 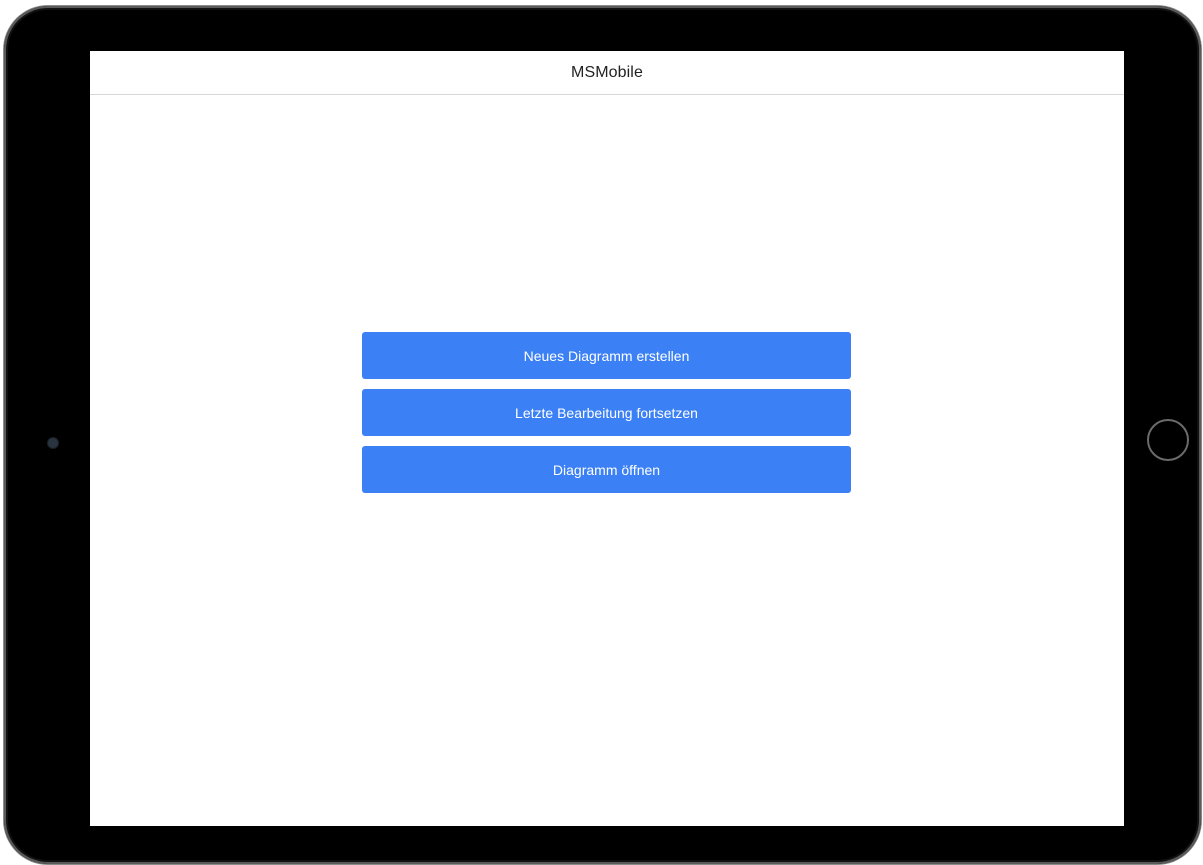 What do you see at coordinates (606, 469) in the screenshot?
I see `open-diagram-button: Diagramm öffnen` at bounding box center [606, 469].